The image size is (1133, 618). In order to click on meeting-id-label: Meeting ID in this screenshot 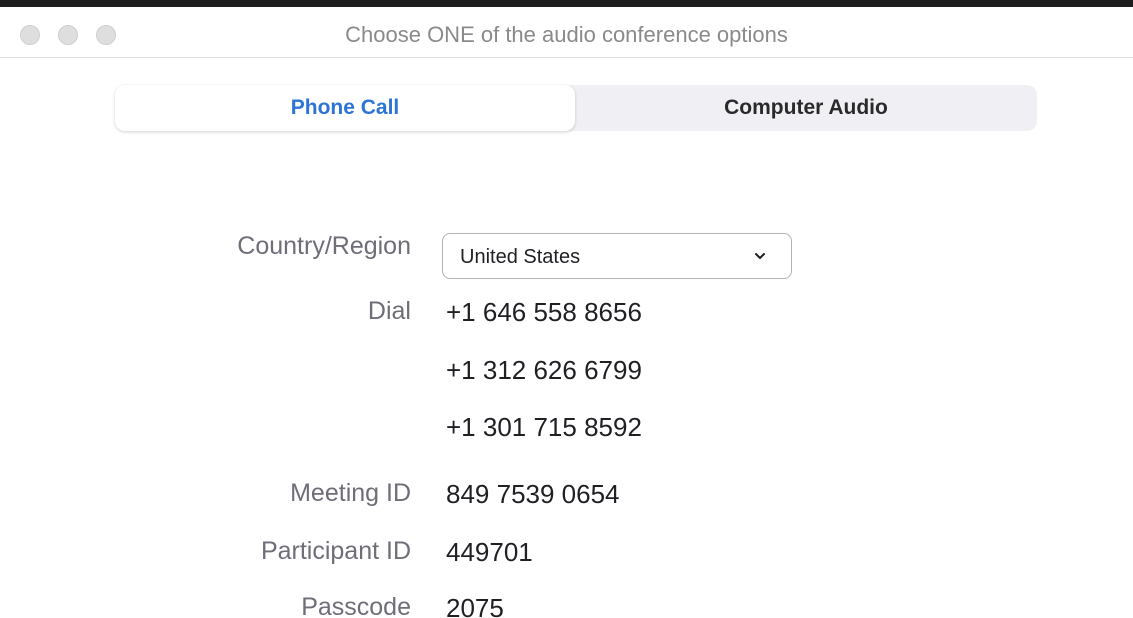, I will do `click(350, 493)`.